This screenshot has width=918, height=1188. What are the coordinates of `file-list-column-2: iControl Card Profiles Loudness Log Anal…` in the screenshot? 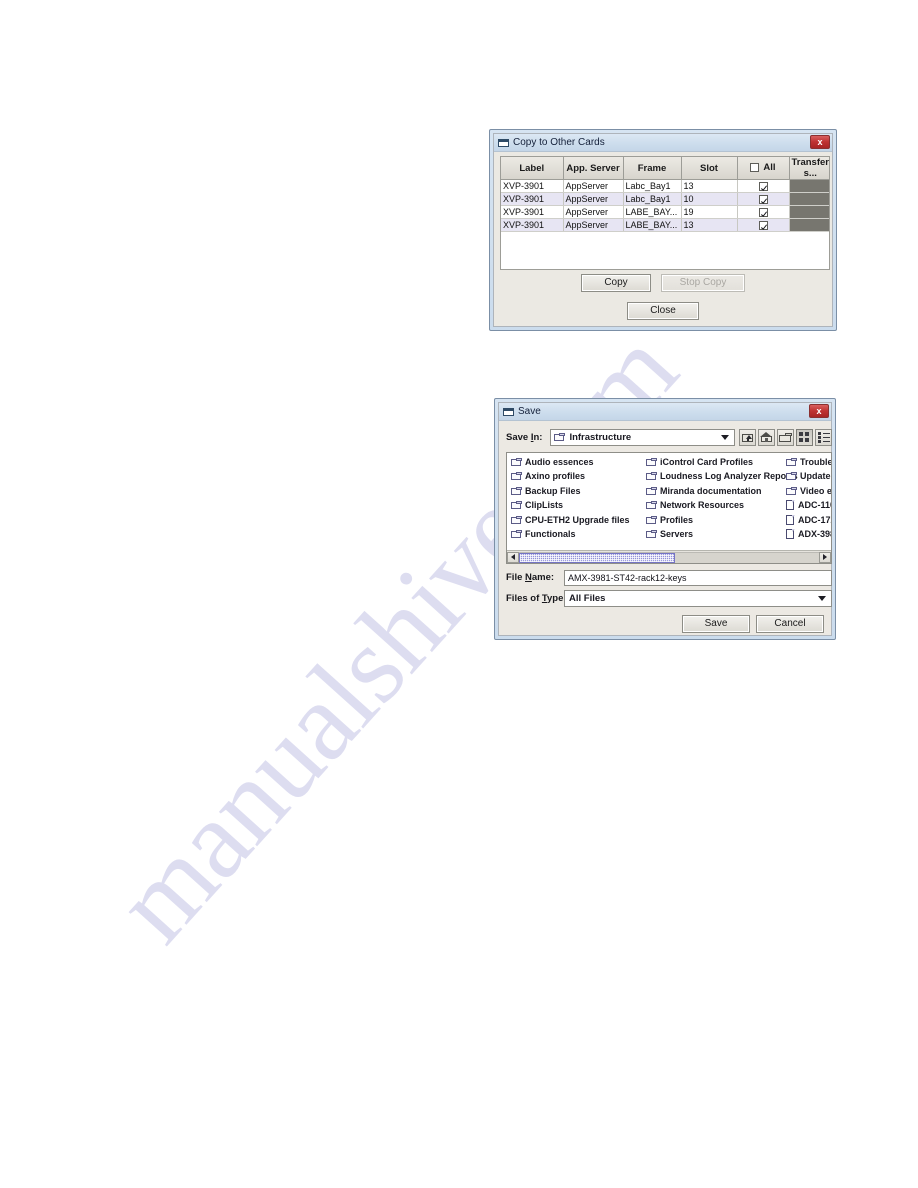 It's located at (720, 499).